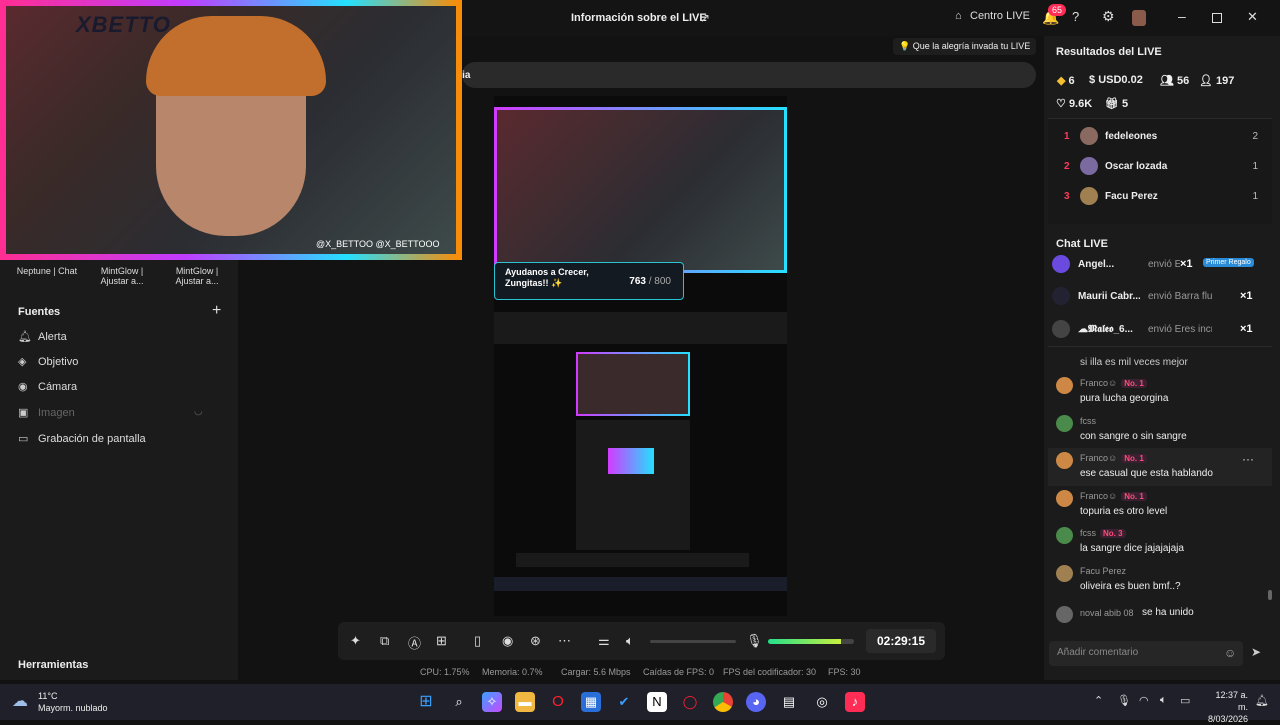 This screenshot has width=1280, height=725. Describe the element at coordinates (705, 18) in the screenshot. I see `share-icon: ↗` at that location.